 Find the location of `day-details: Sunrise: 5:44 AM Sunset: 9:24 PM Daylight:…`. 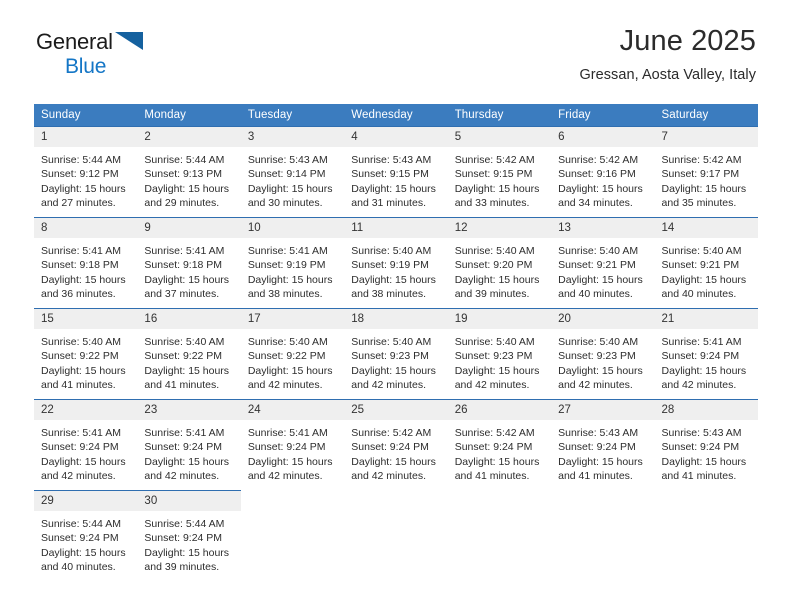

day-details: Sunrise: 5:44 AM Sunset: 9:24 PM Daylight:… is located at coordinates (188, 543).